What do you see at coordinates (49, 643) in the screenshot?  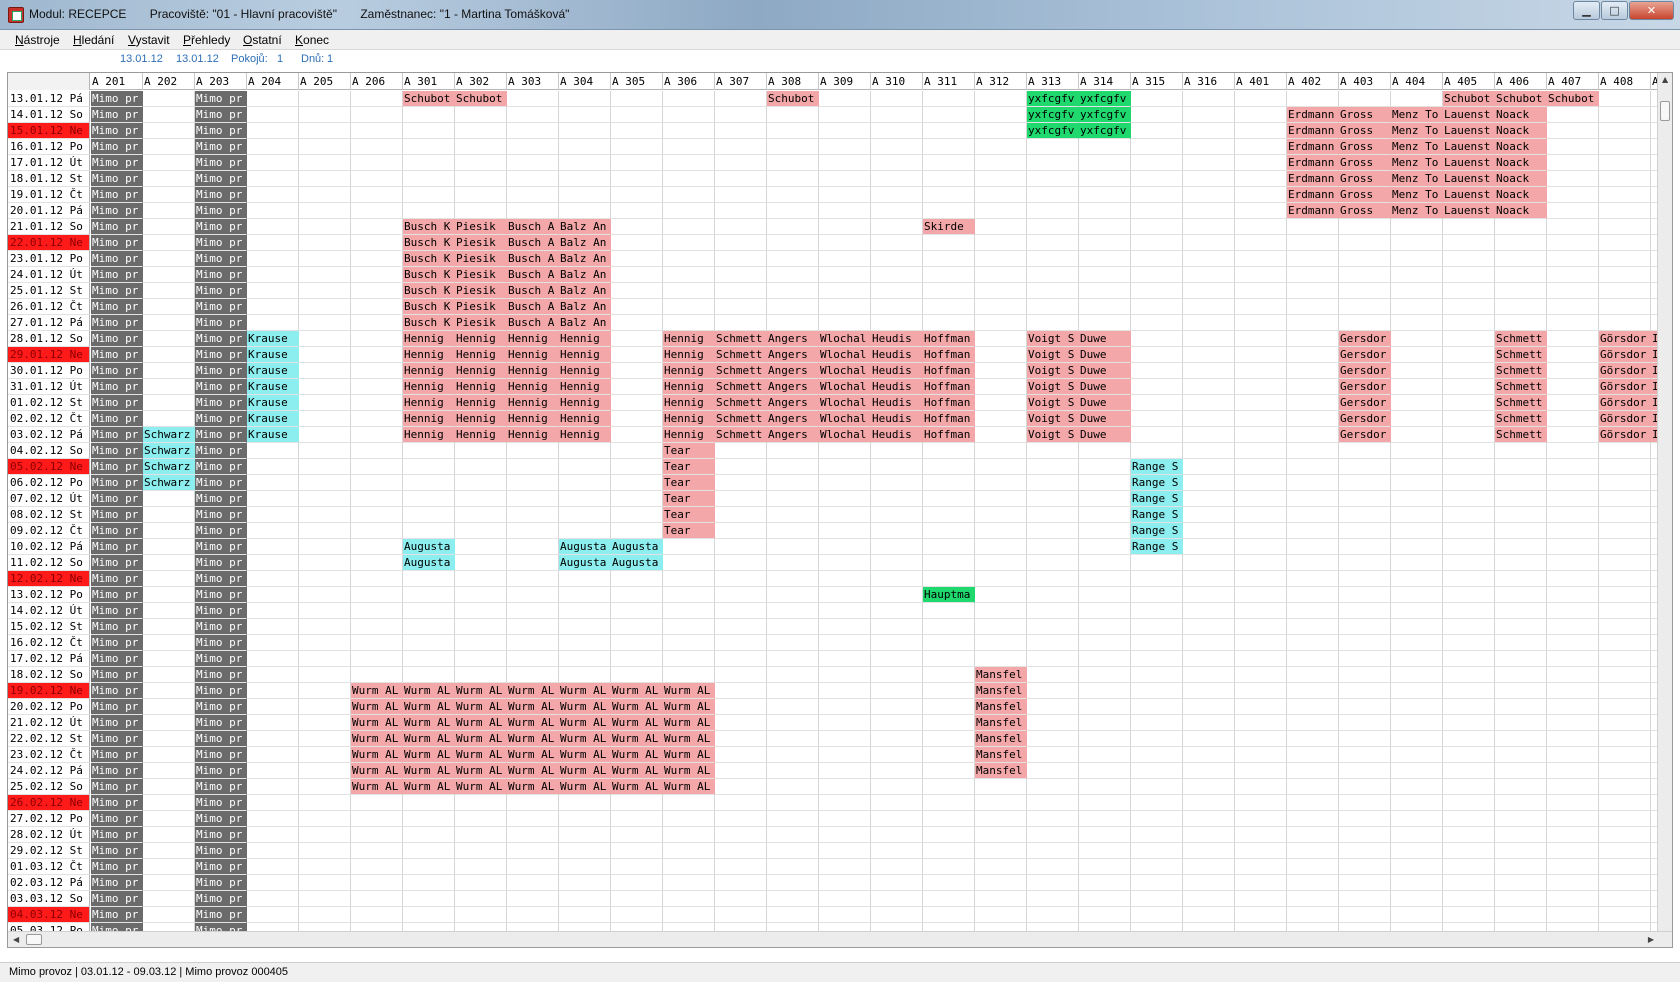 I see `date-cell: 16.02.12 Čt` at bounding box center [49, 643].